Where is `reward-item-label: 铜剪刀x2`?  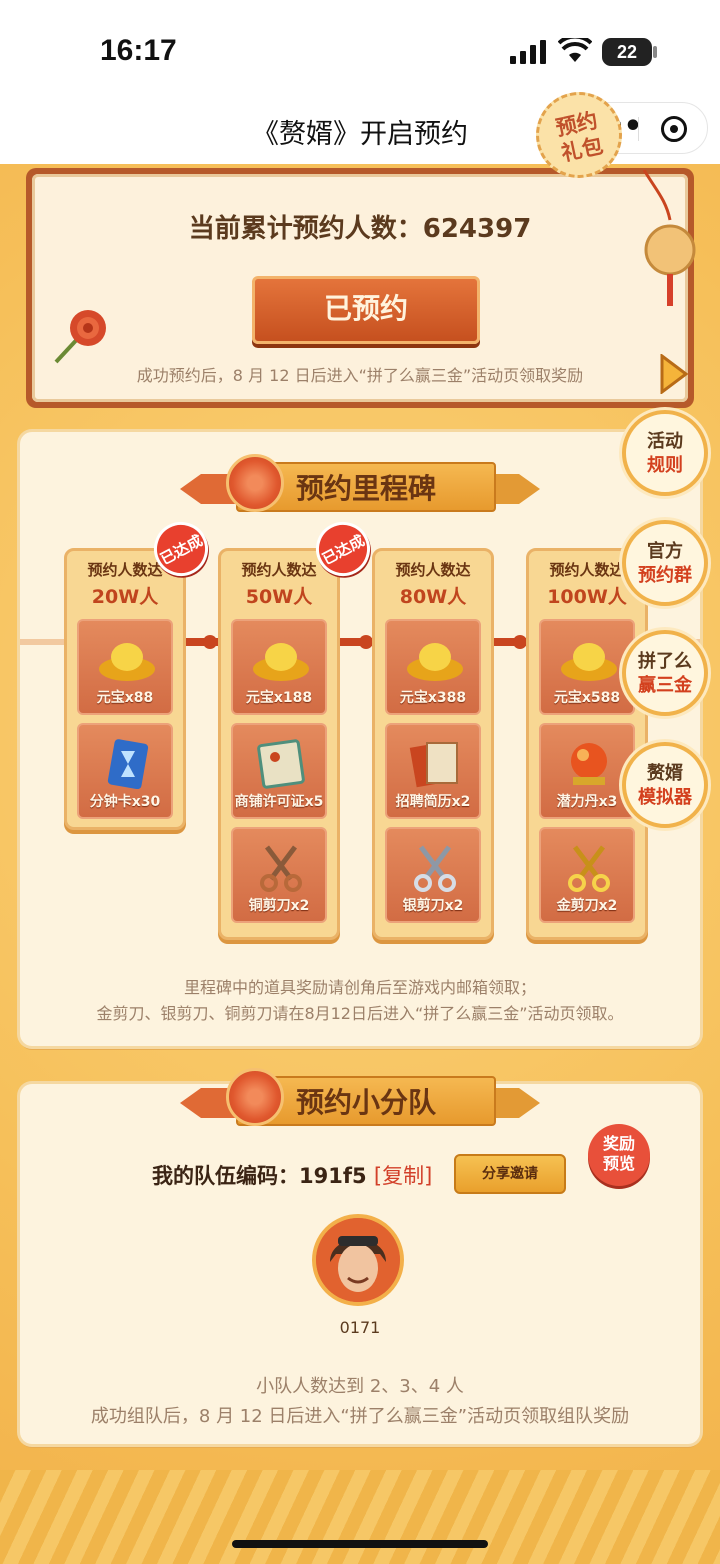
reward-item-label: 铜剪刀x2 is located at coordinates (279, 906).